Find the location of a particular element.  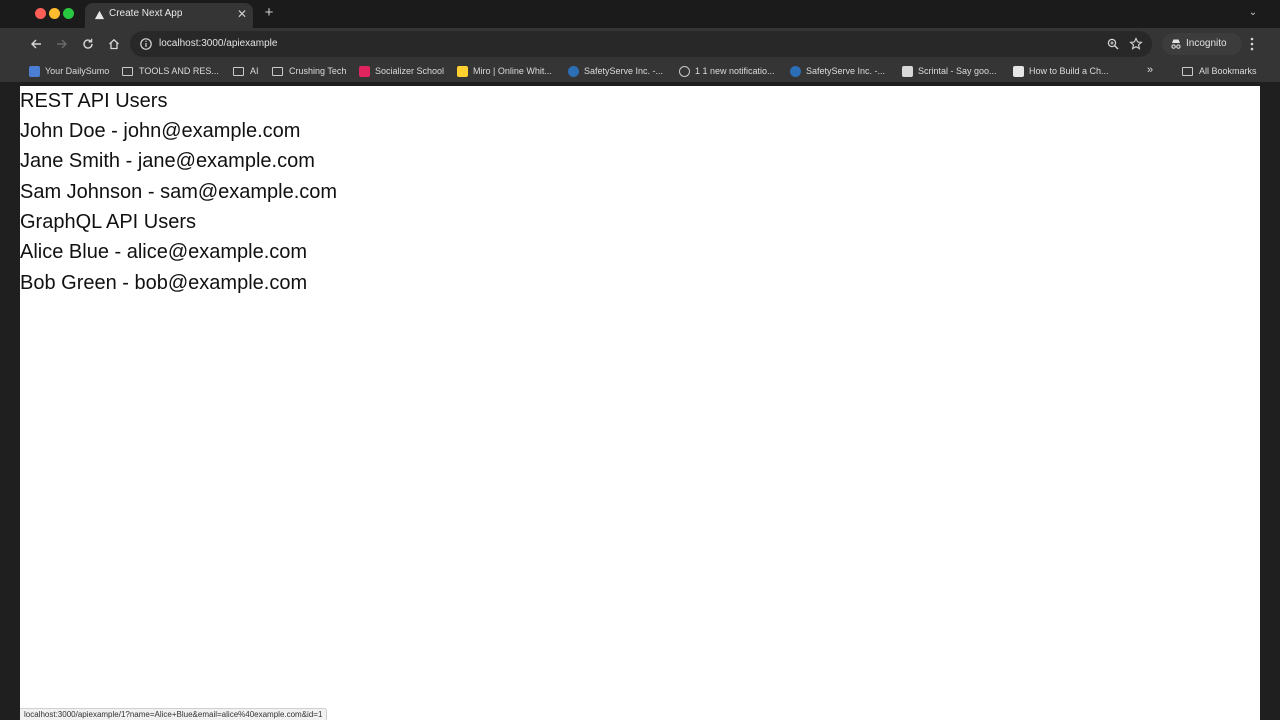

all-bookmarks-button: All Bookmarks is located at coordinates (1219, 71).